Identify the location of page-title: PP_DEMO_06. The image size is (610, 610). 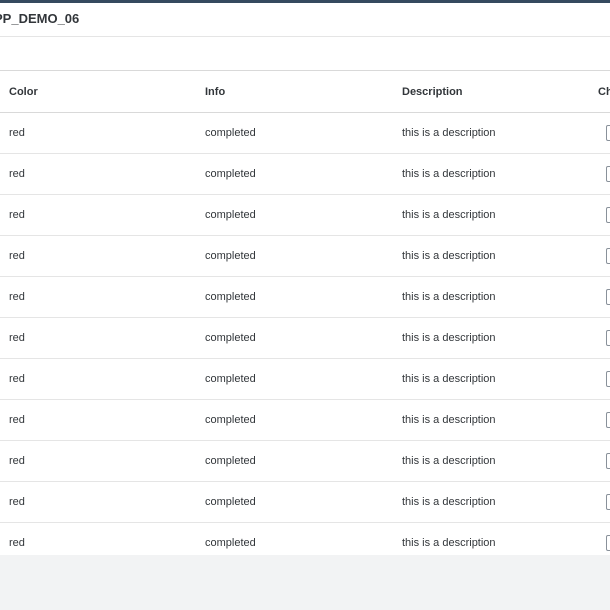
(40, 18).